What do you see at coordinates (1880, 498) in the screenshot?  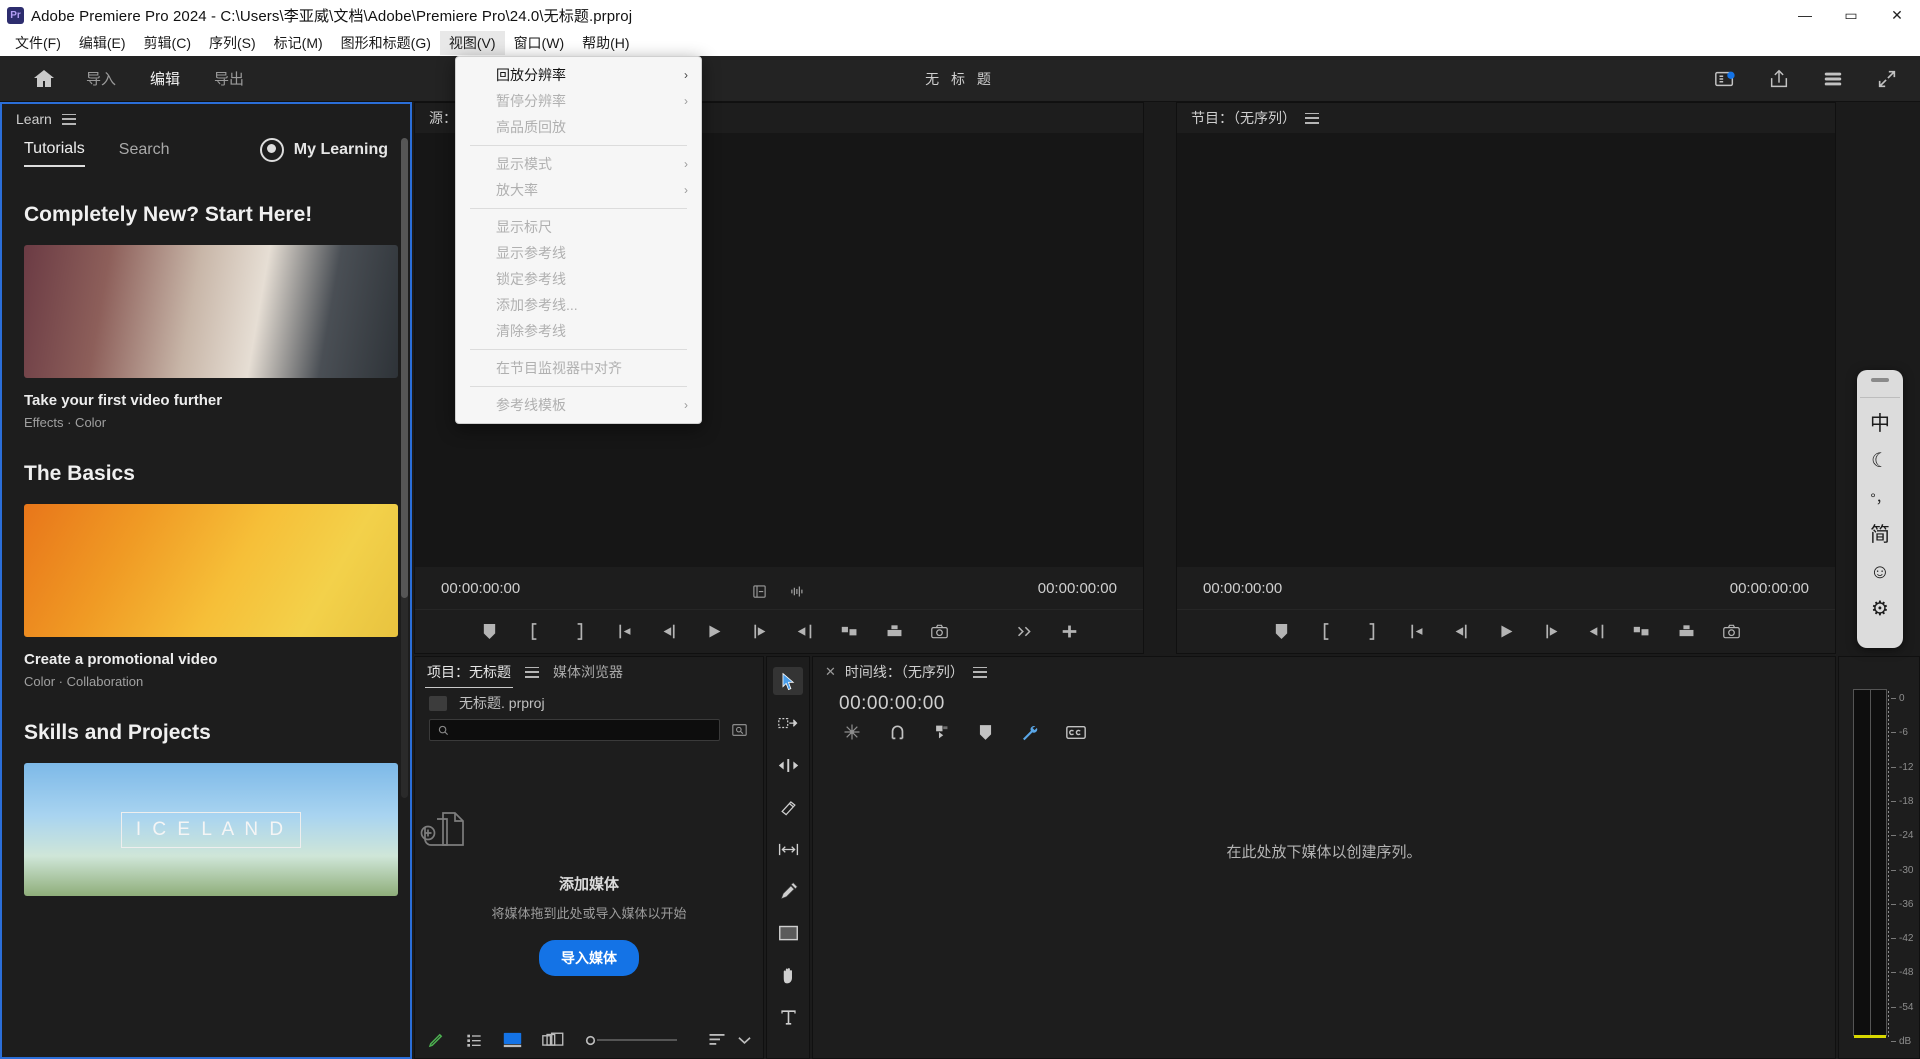 I see `ime-punctuation-icon: °，` at bounding box center [1880, 498].